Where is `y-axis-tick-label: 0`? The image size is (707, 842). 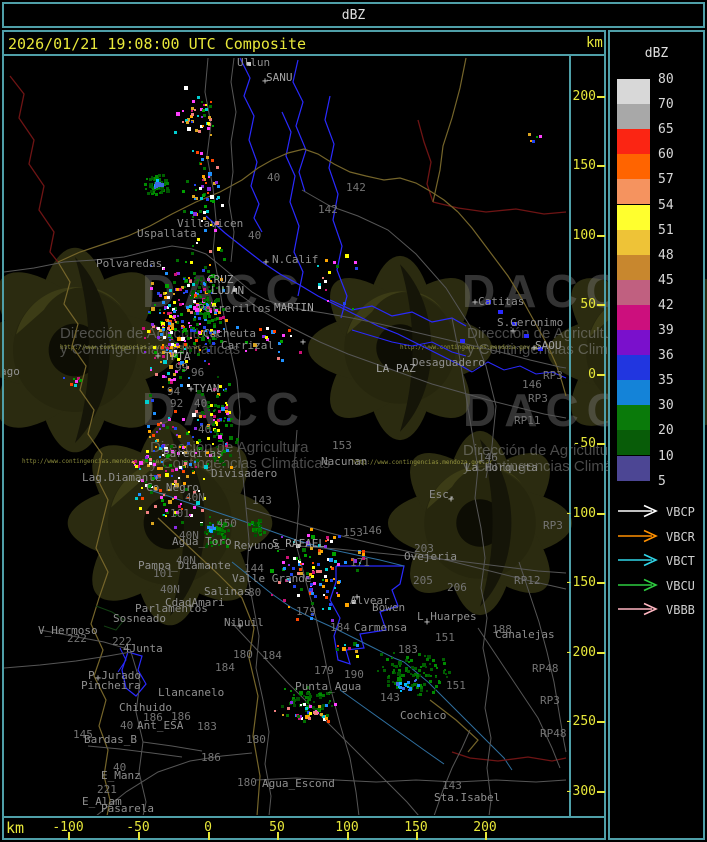
y-axis-tick-label: 0 is located at coordinates (592, 374).